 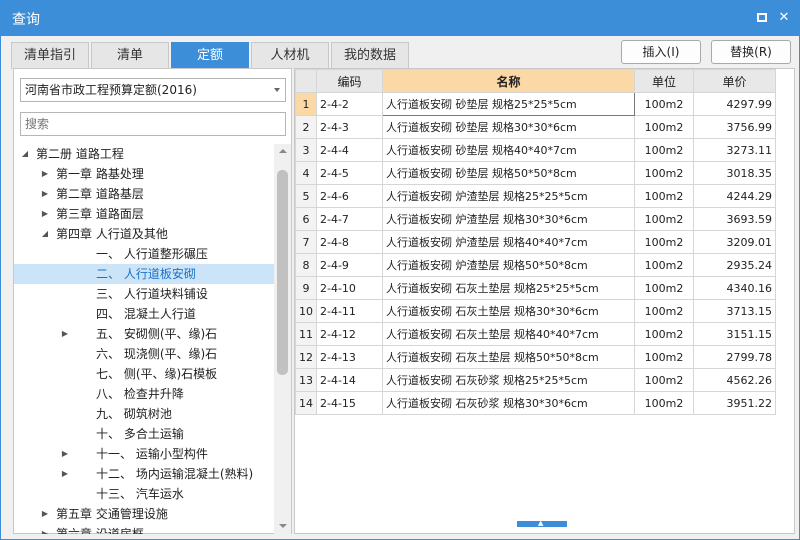 What do you see at coordinates (144, 354) in the screenshot?
I see `tree-node: 六、 现浇侧(平、缘)石` at bounding box center [144, 354].